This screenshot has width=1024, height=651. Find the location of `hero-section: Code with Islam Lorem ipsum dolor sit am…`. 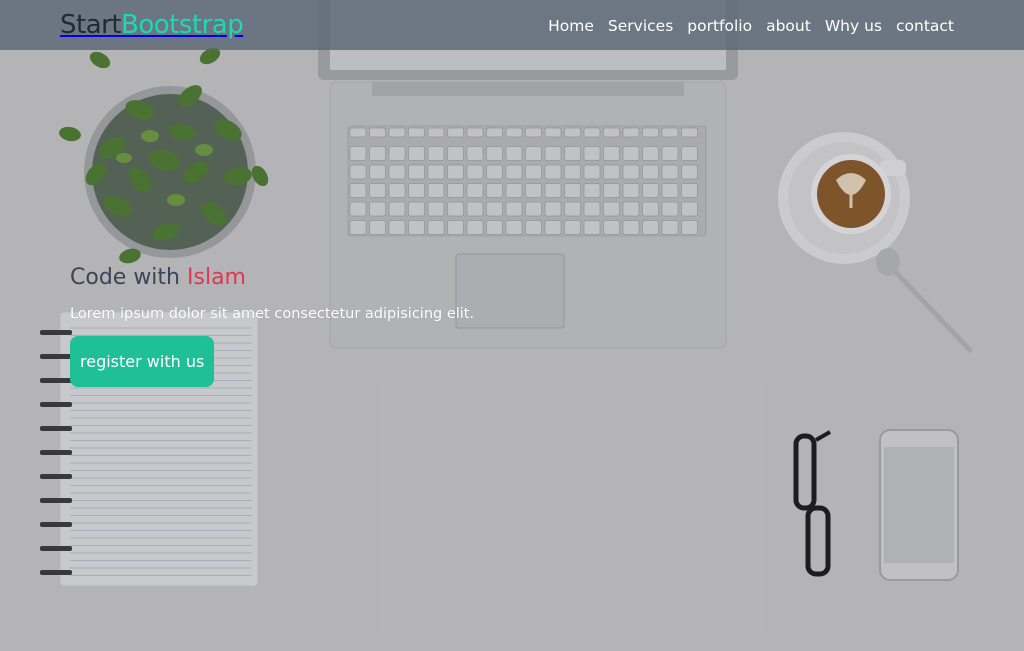

hero-section: Code with Islam Lorem ipsum dolor sit am… is located at coordinates (272, 326).